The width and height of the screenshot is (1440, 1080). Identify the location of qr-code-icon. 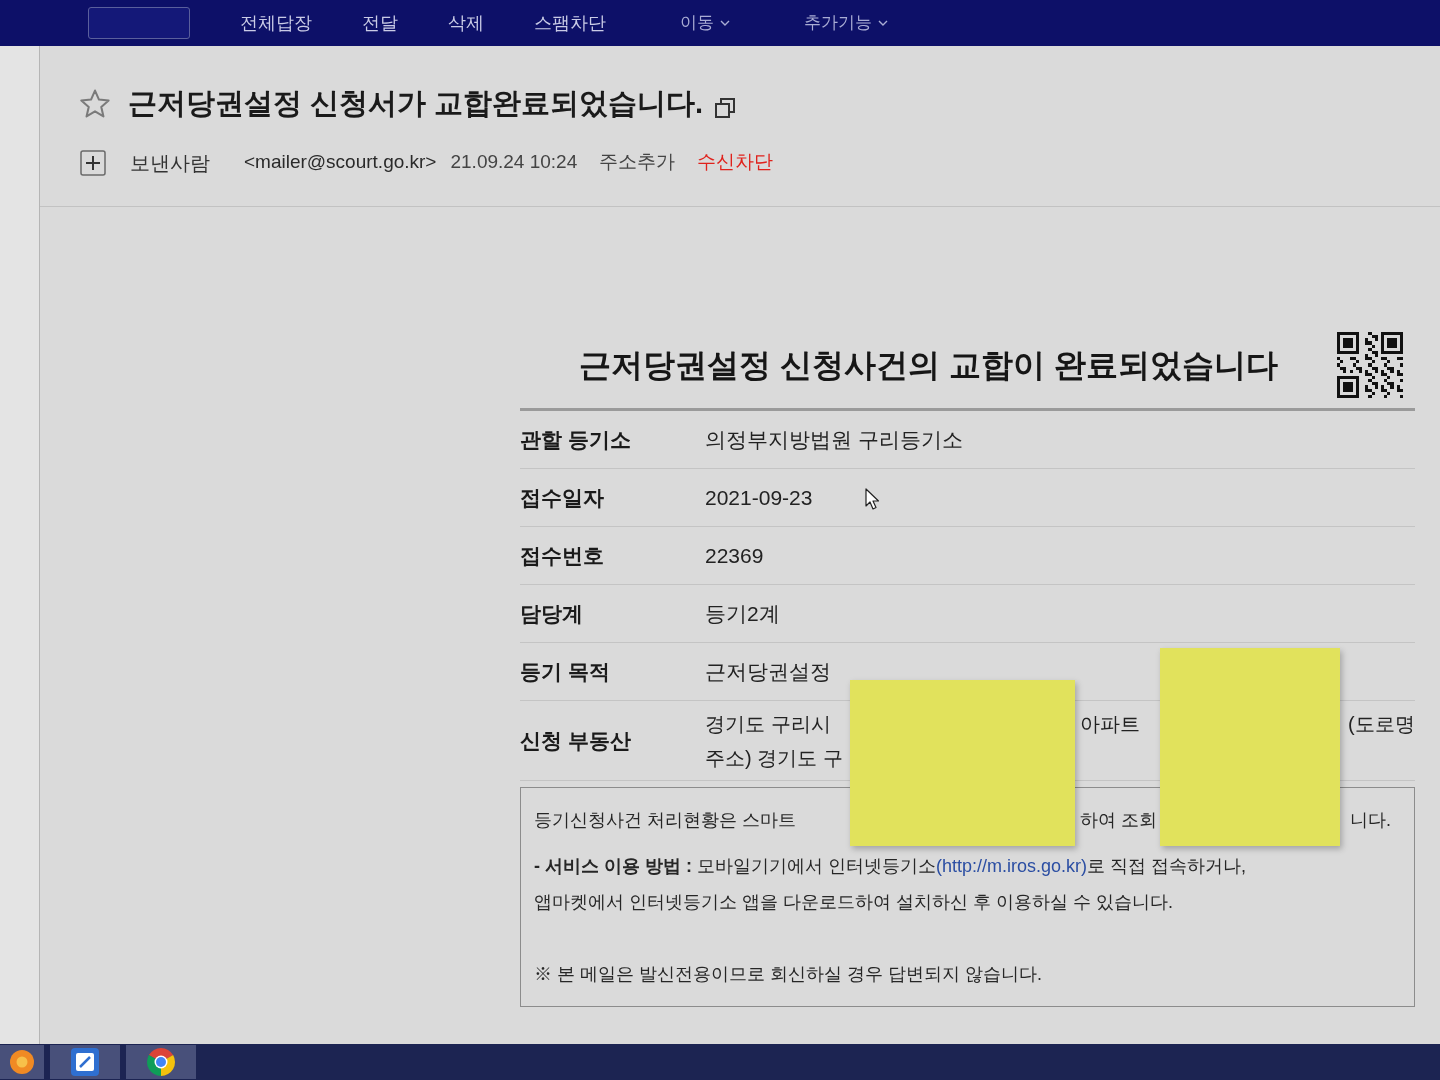
(1370, 364).